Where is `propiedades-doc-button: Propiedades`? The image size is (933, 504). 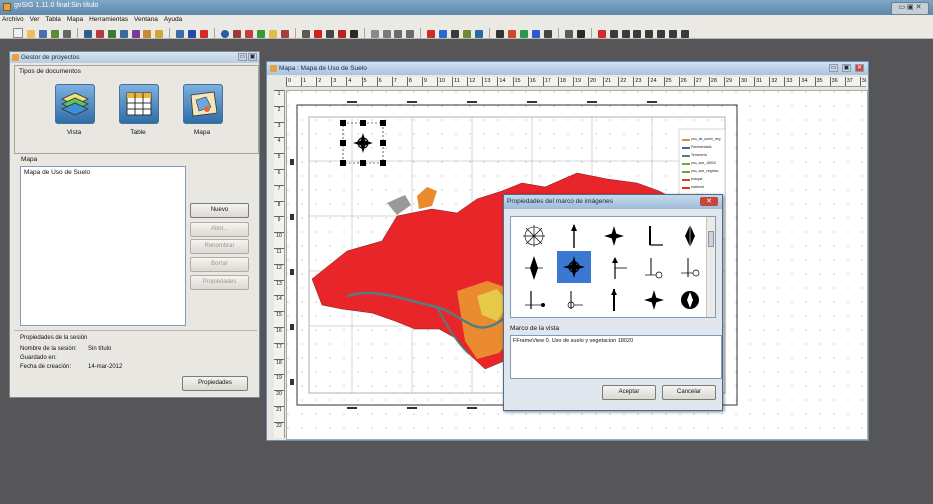
propiedades-doc-button: Propiedades is located at coordinates (219, 282).